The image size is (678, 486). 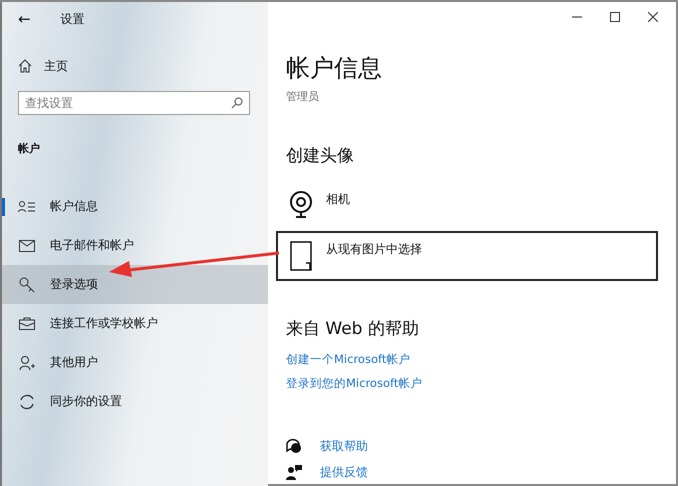 What do you see at coordinates (27, 246) in the screenshot?
I see `mail-icon` at bounding box center [27, 246].